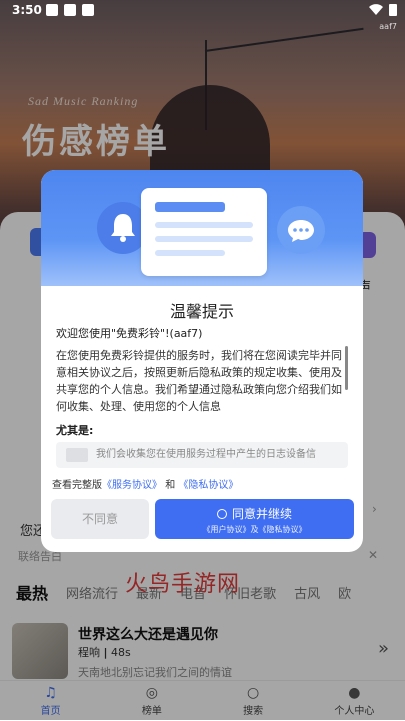 The image size is (405, 721). Describe the element at coordinates (376, 9) in the screenshot. I see `wifi-icon` at that location.